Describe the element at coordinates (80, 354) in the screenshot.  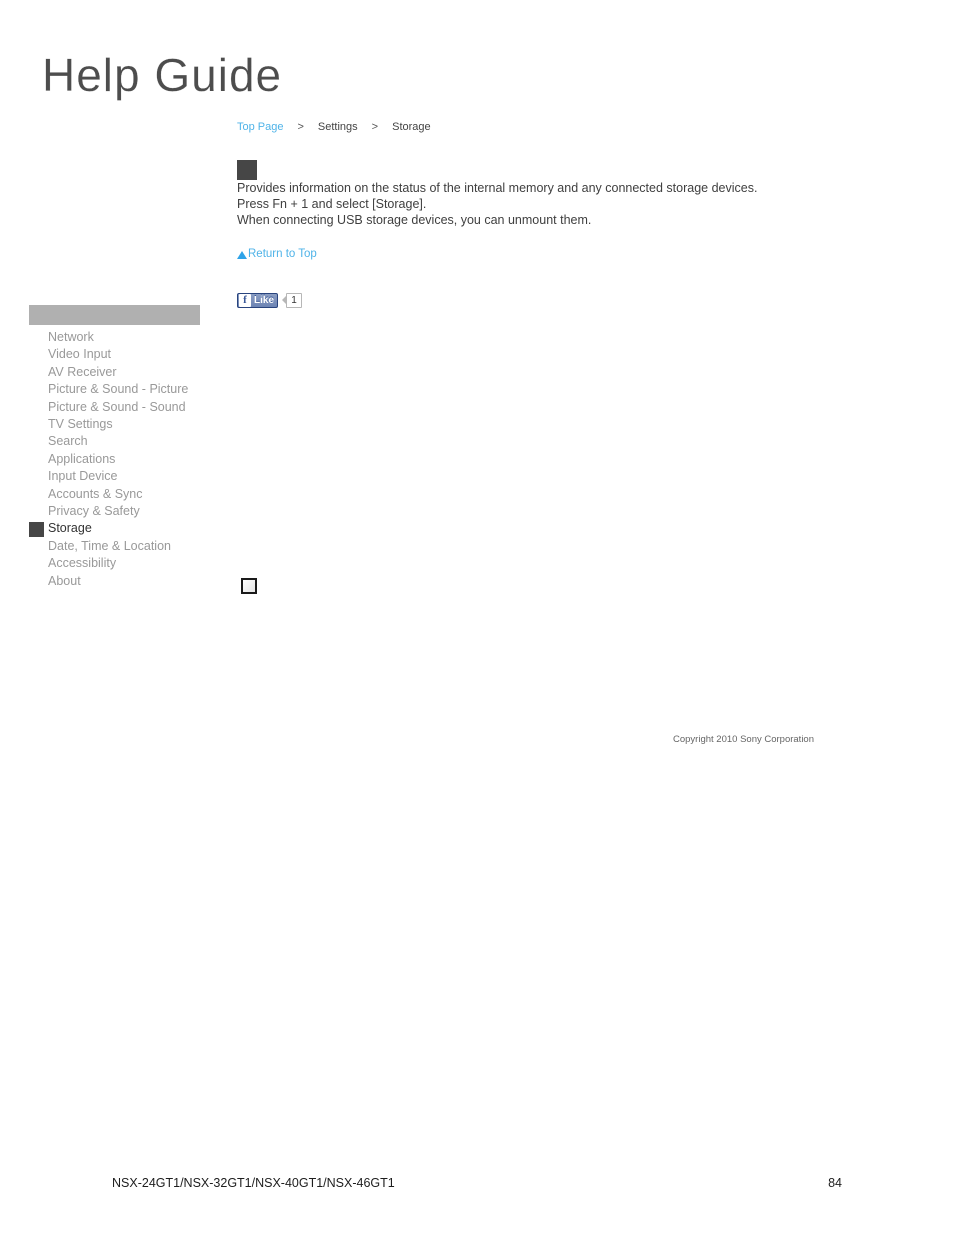
I see `sidebar-item-label: Video Input` at that location.